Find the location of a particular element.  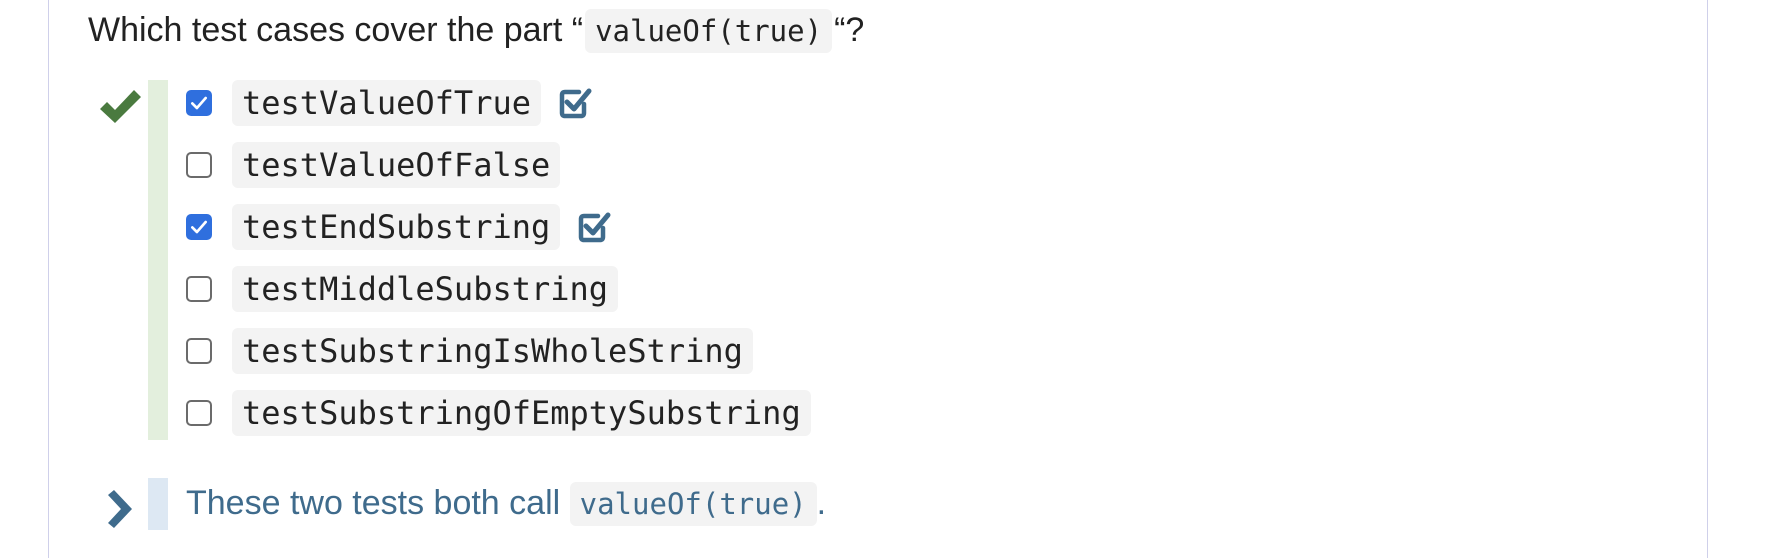

hint-text: These two tests both call valueOf(true). is located at coordinates (506, 503).